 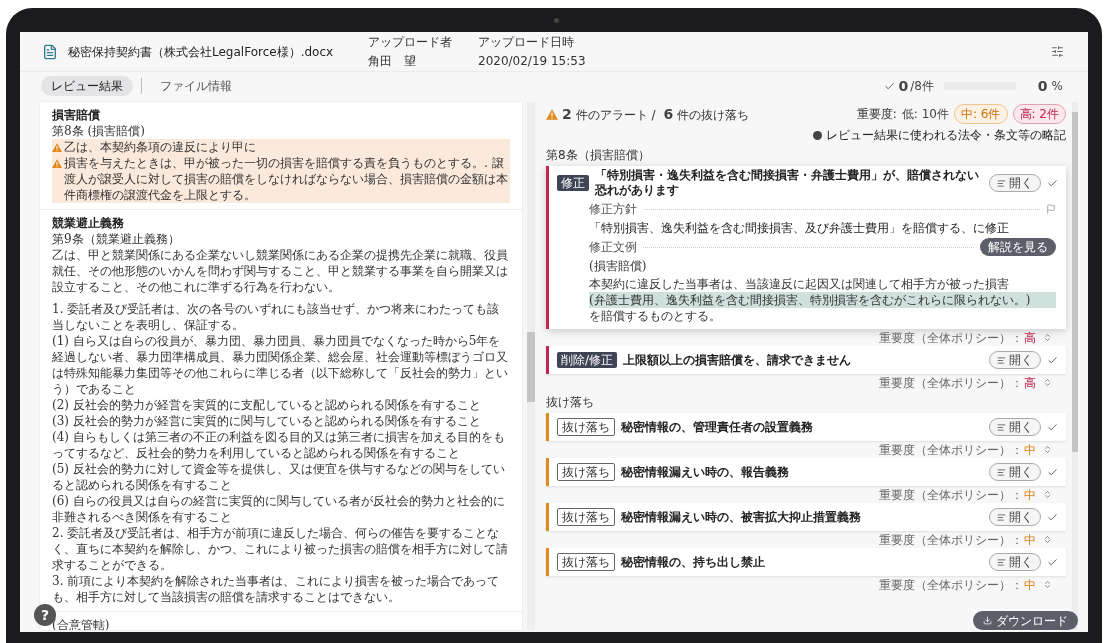 What do you see at coordinates (876, 114) in the screenshot?
I see `severity-heading: 重要度:` at bounding box center [876, 114].